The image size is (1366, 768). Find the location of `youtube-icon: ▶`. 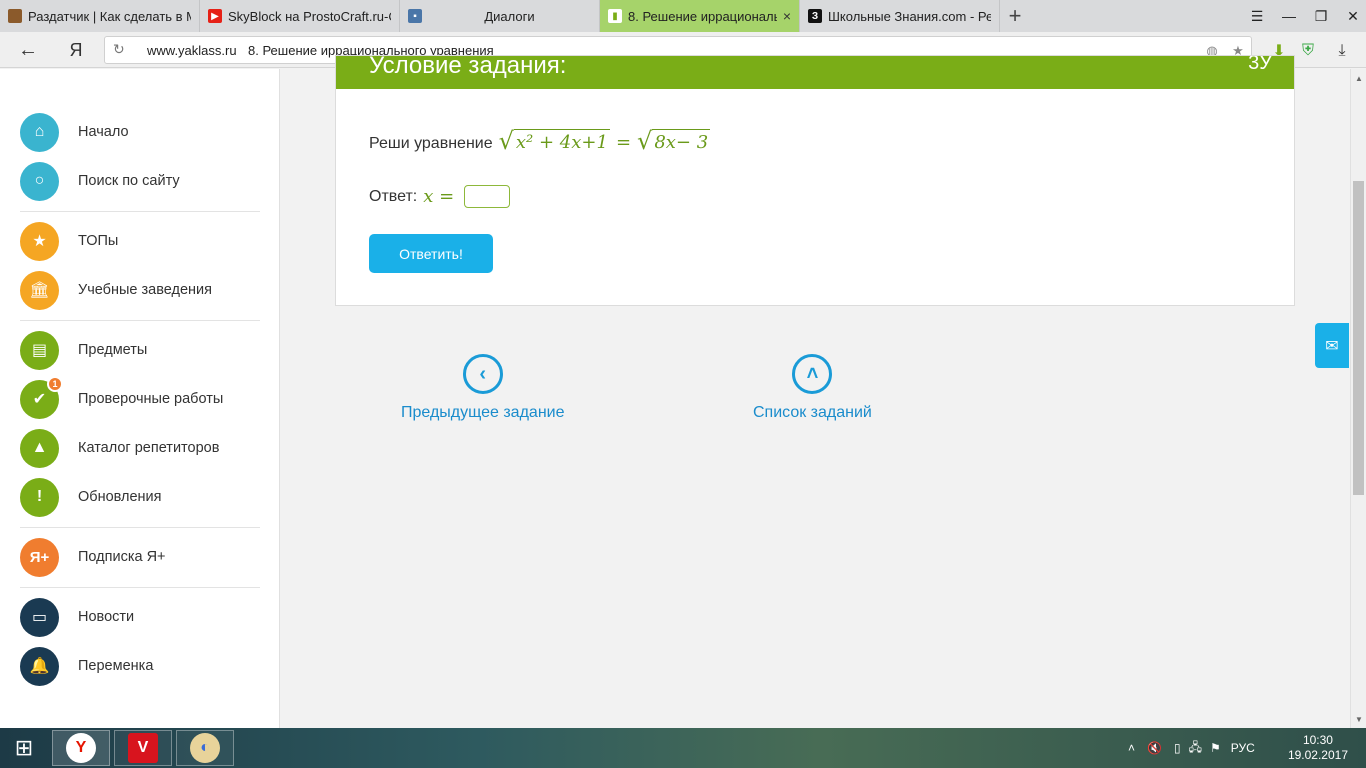

youtube-icon: ▶ is located at coordinates (215, 16).